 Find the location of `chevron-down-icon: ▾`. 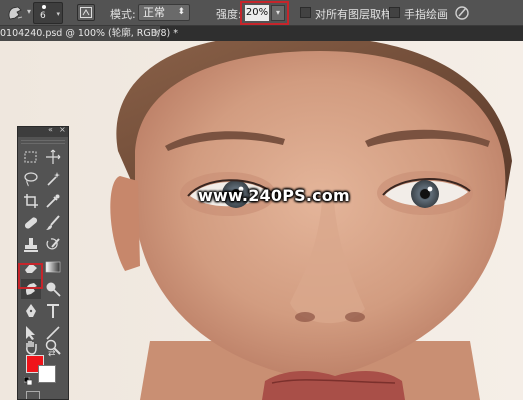

chevron-down-icon: ▾ is located at coordinates (58, 14).